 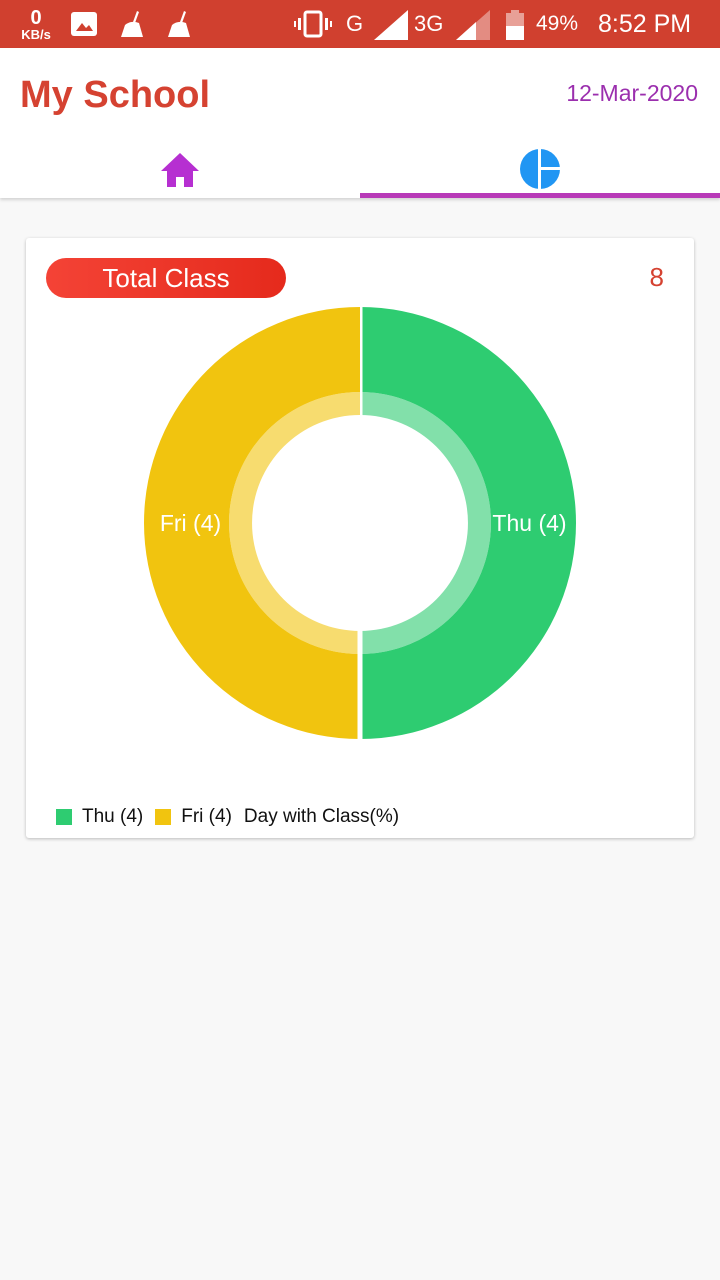 I want to click on battery-icon, so click(x=515, y=25).